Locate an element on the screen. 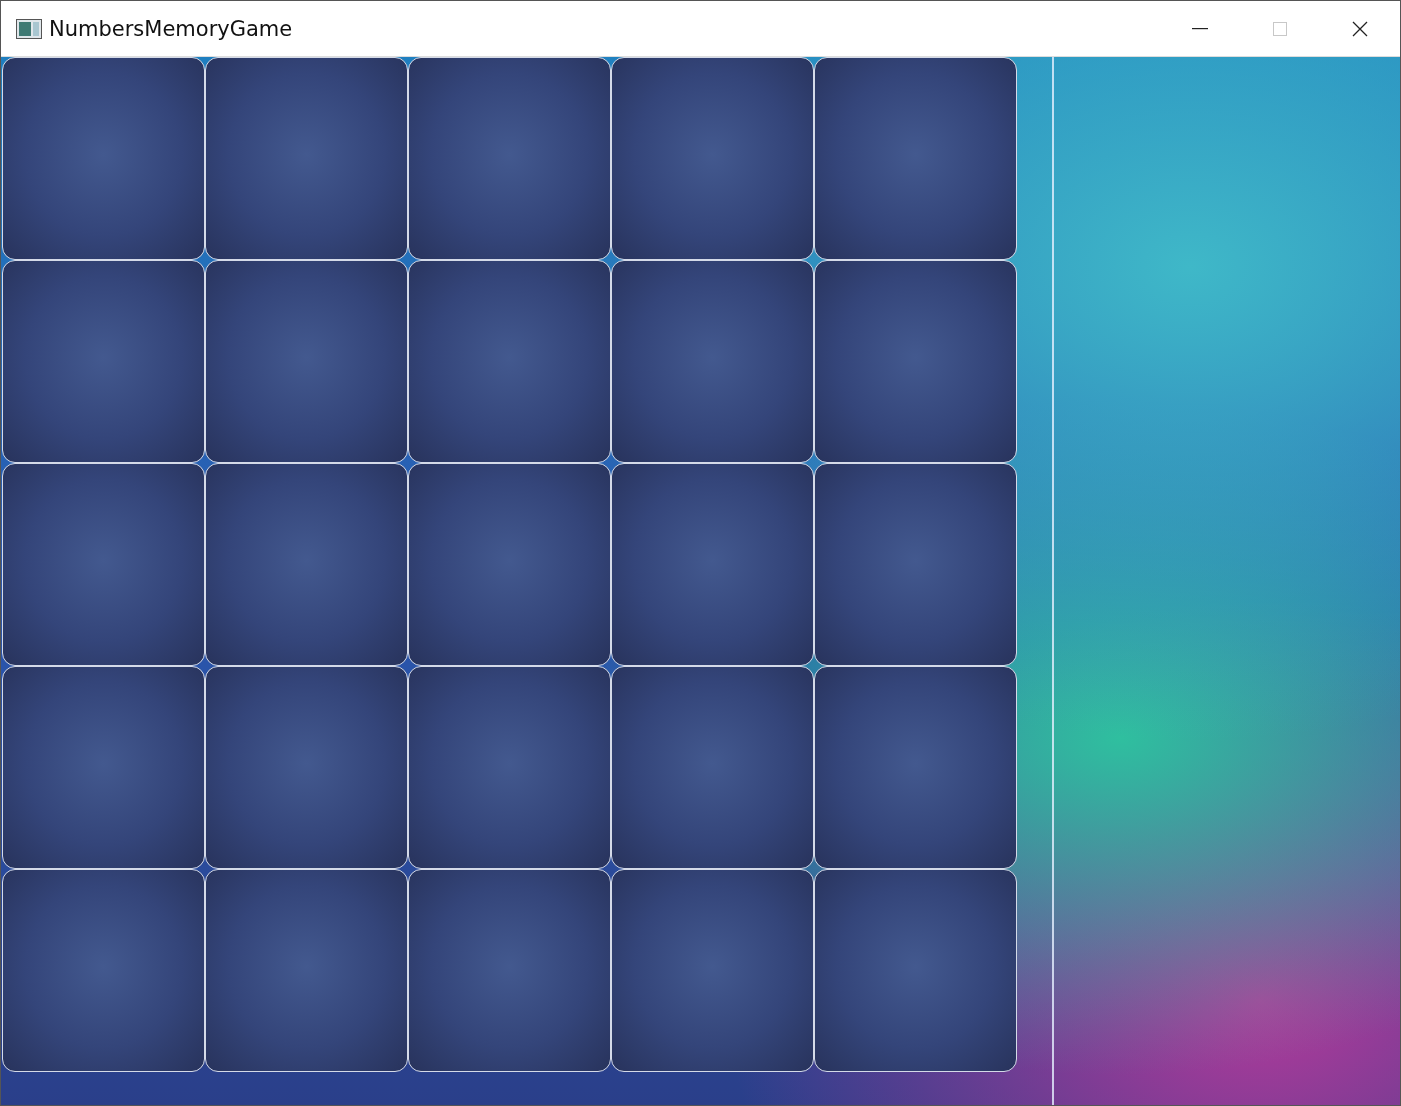 This screenshot has height=1106, width=1401. app-icon is located at coordinates (29, 28).